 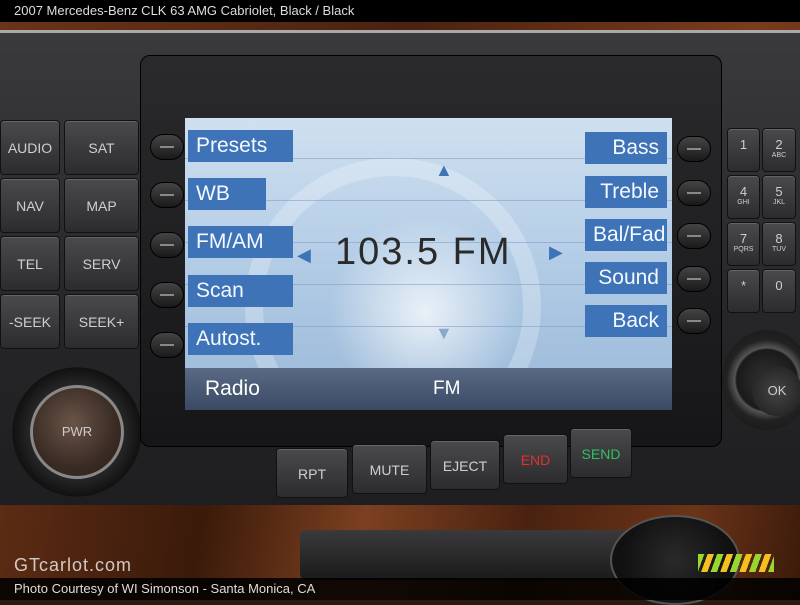 What do you see at coordinates (465, 465) in the screenshot?
I see `eject-button: EJECT` at bounding box center [465, 465].